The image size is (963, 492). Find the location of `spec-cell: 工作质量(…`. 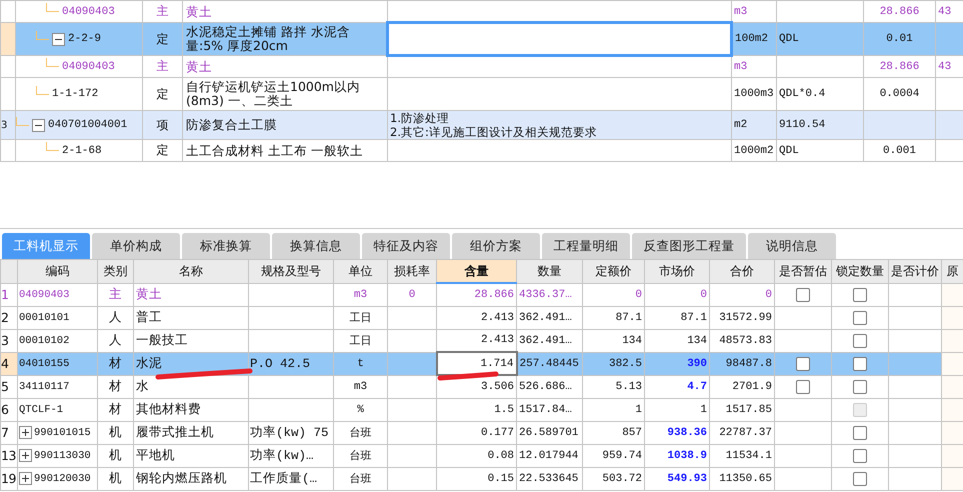

spec-cell: 工作质量(… is located at coordinates (291, 478).